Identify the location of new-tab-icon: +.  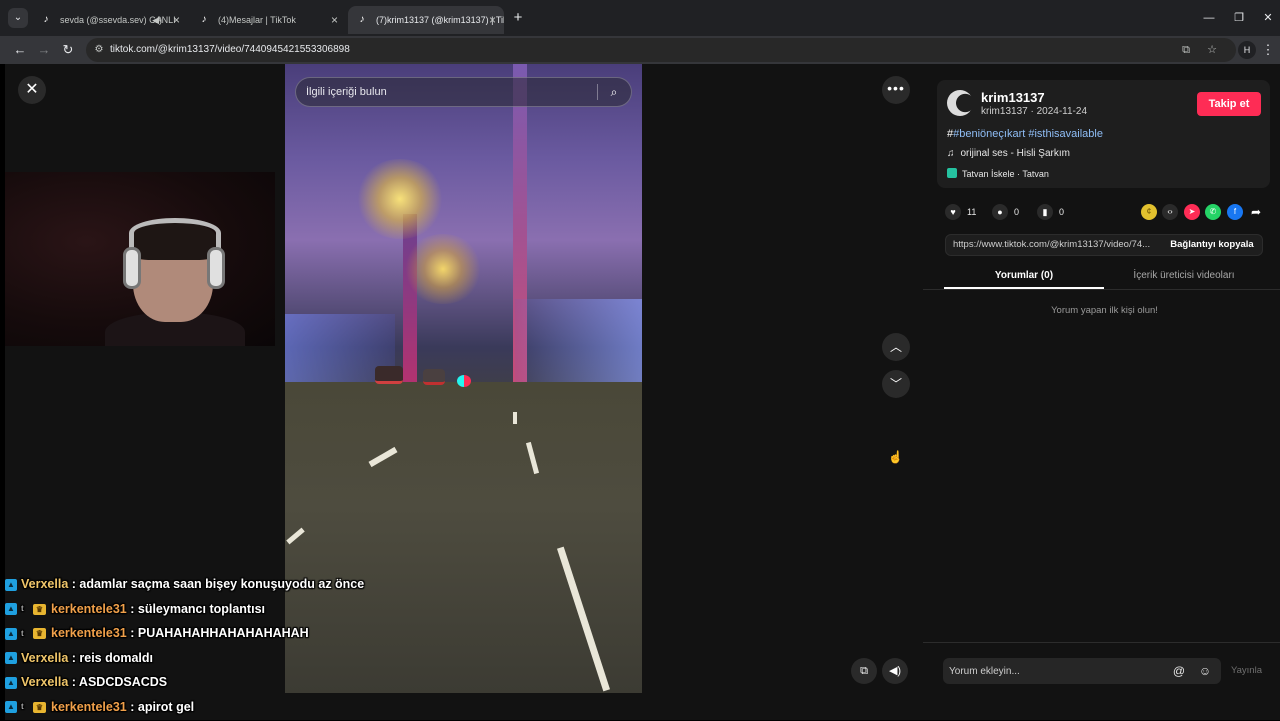
(518, 18).